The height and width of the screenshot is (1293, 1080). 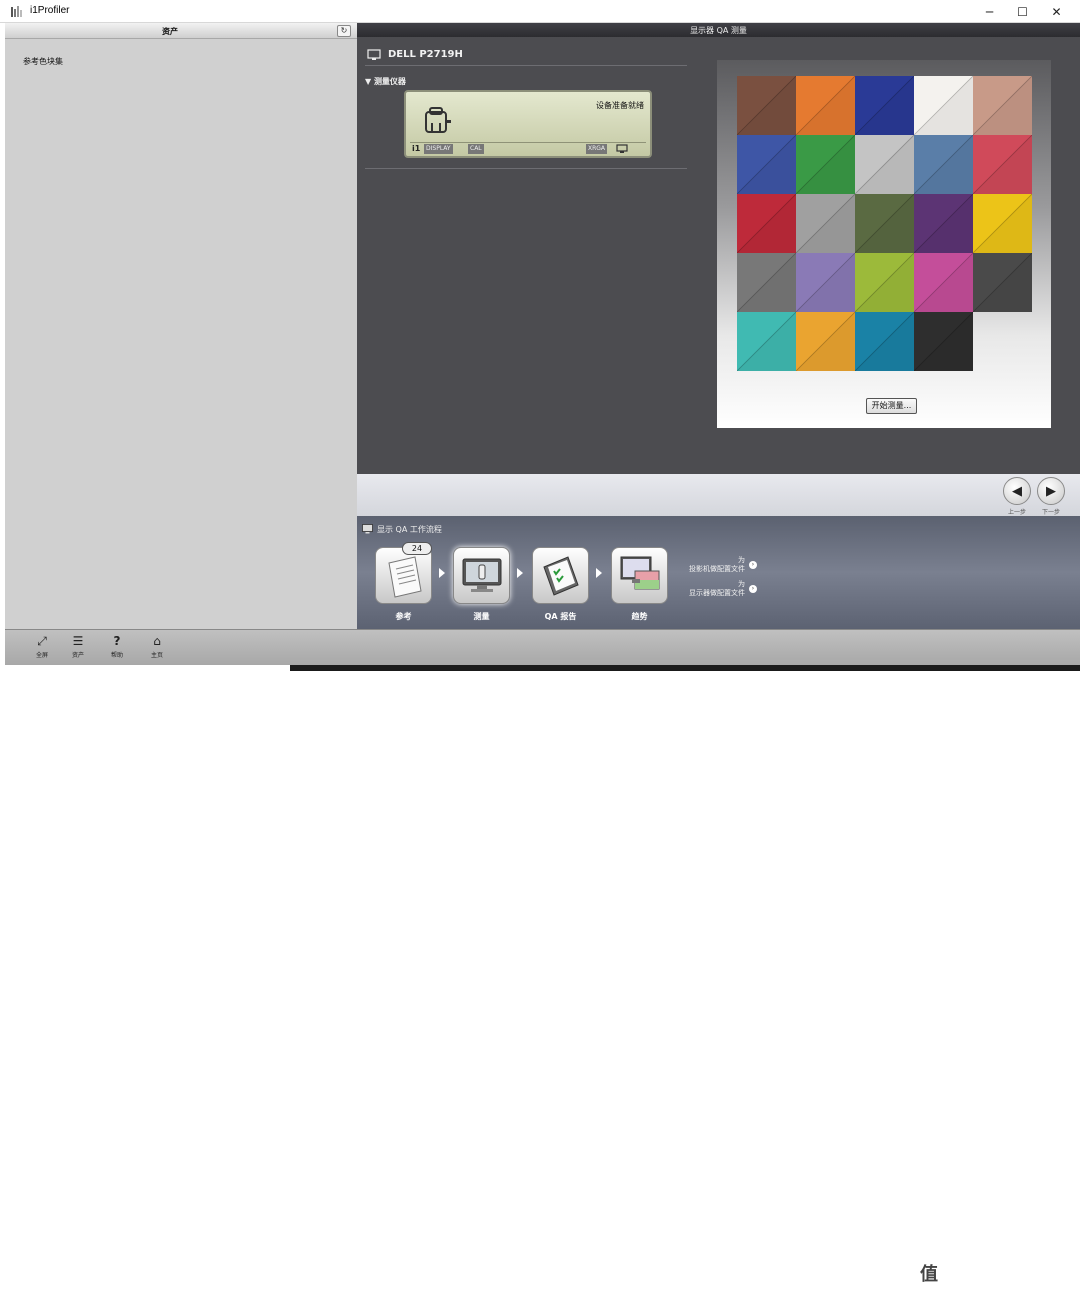 I want to click on expand-icon: ⤢, so click(x=42, y=641).